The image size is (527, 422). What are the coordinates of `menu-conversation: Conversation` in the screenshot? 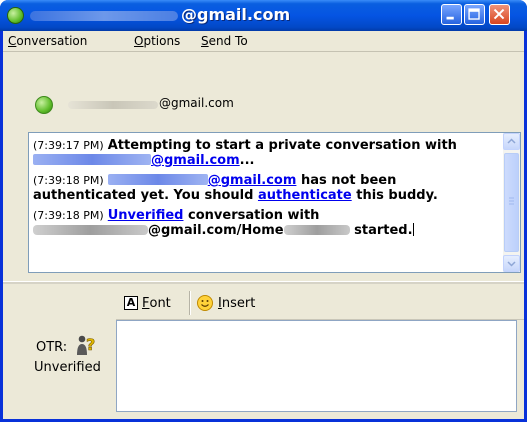 It's located at (47, 41).